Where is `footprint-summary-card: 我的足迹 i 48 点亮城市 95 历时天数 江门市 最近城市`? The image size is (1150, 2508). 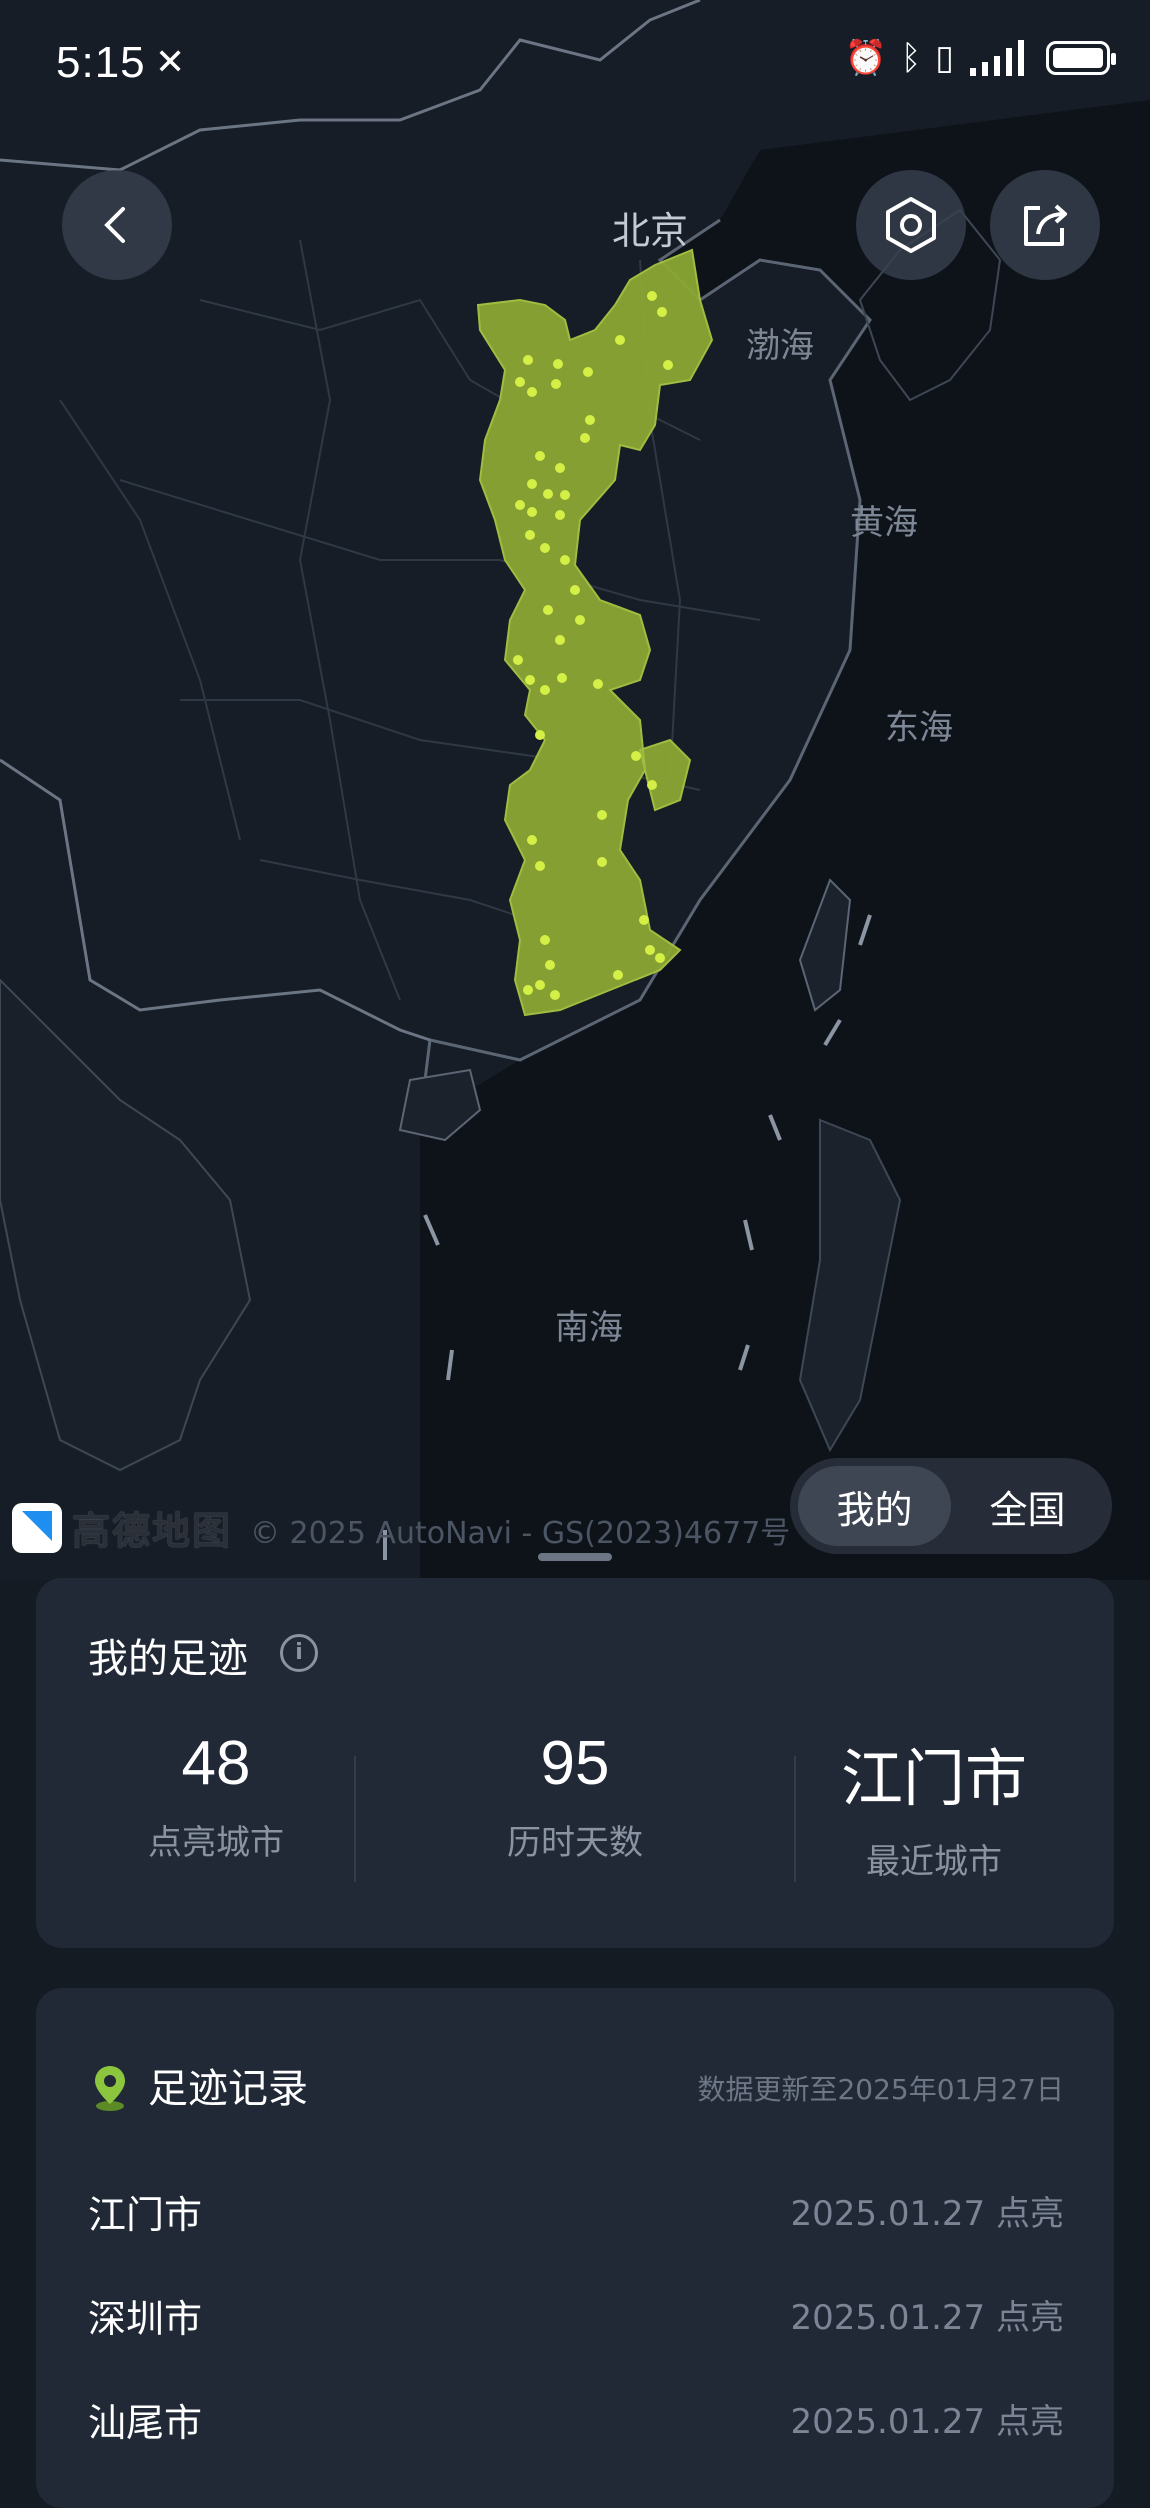
footprint-summary-card: 我的足迹 i 48 点亮城市 95 历时天数 江门市 最近城市 is located at coordinates (575, 1763).